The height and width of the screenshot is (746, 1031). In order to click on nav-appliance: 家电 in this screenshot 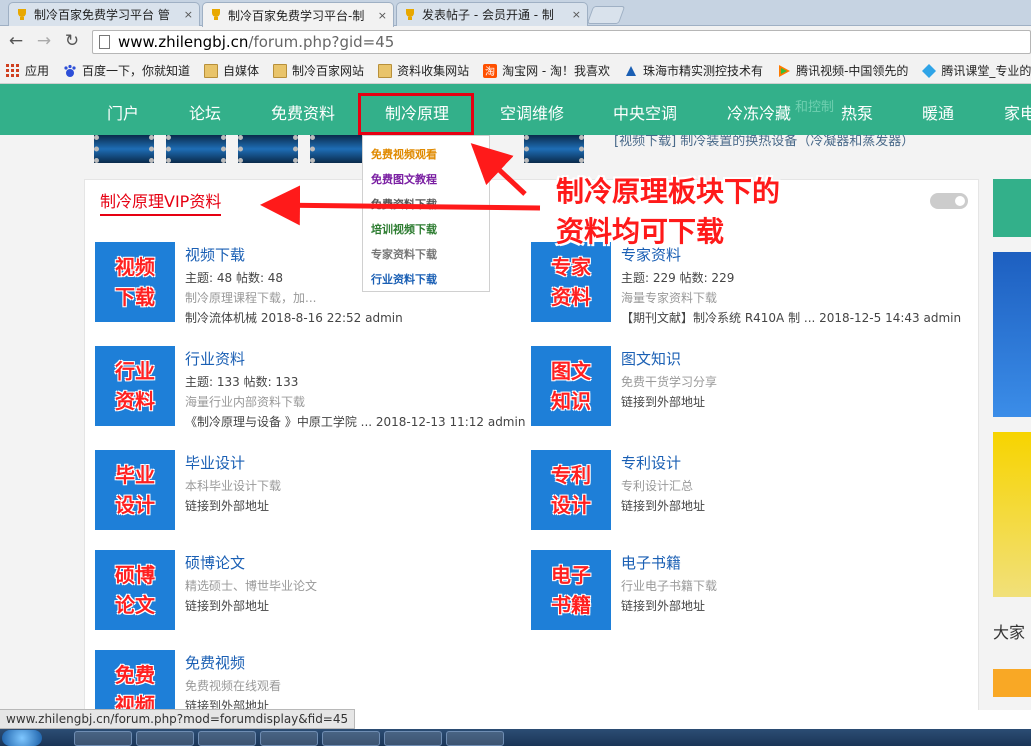, I will do `click(1017, 112)`.